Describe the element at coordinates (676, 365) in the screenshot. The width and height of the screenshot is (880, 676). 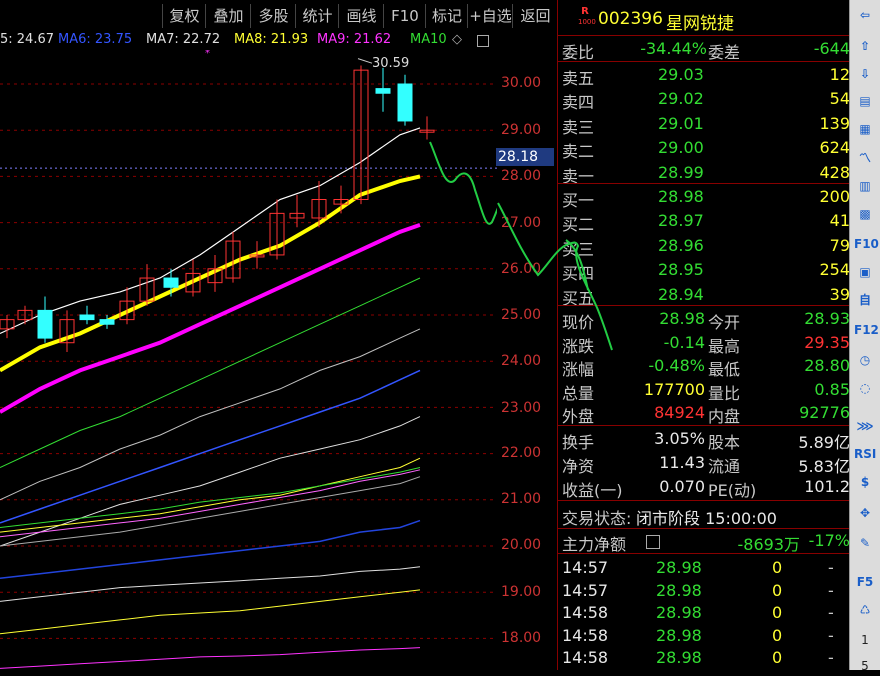
I see `quote-value: -0.48%` at that location.